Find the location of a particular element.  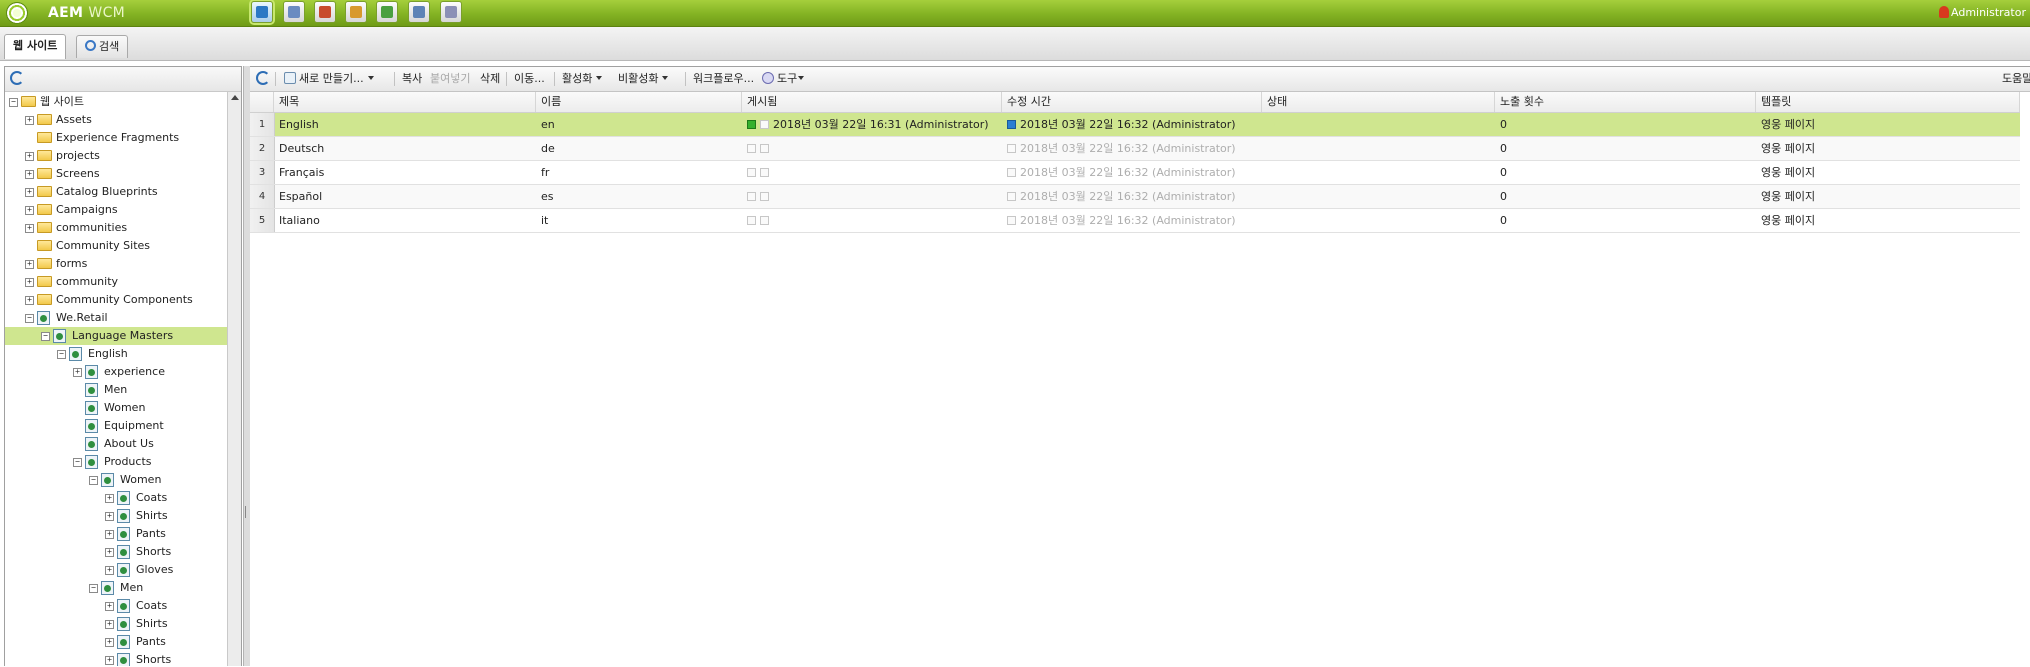

refresh-icon is located at coordinates (17, 78).